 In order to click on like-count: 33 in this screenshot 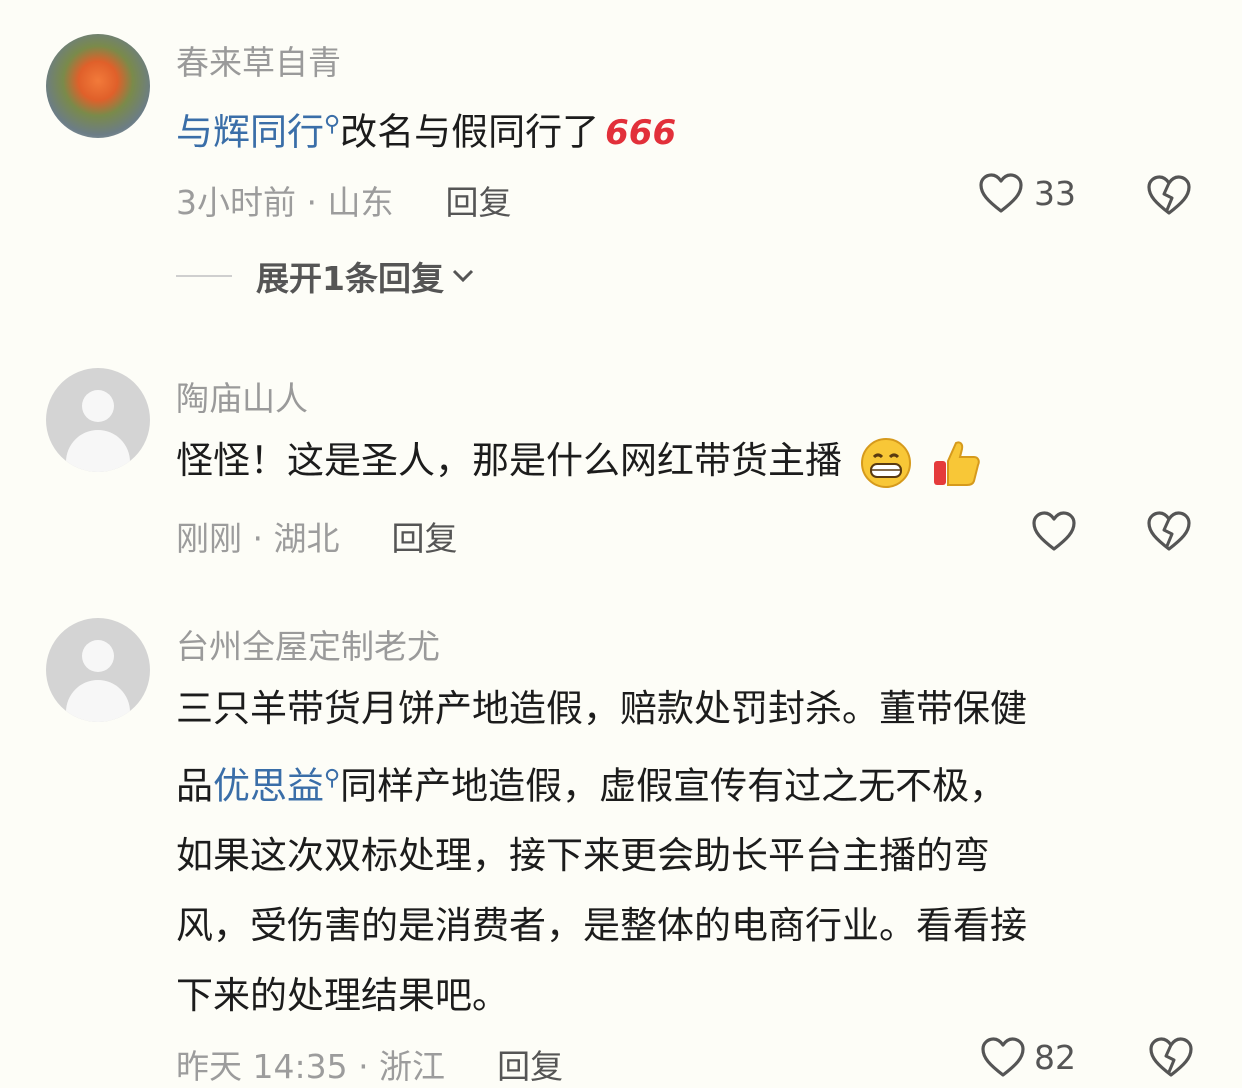, I will do `click(1055, 193)`.